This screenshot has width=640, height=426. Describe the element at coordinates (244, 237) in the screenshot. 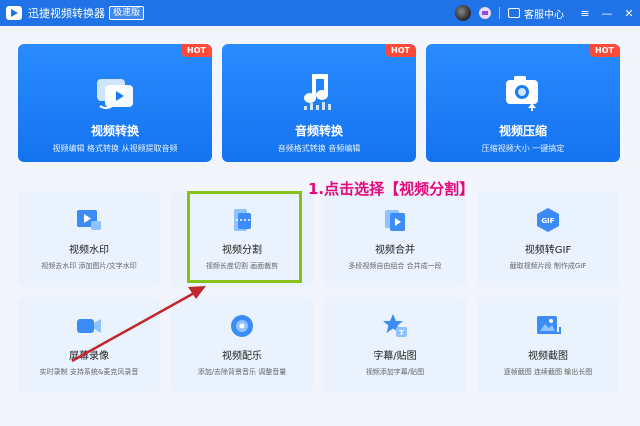

I see `highlight-box` at that location.